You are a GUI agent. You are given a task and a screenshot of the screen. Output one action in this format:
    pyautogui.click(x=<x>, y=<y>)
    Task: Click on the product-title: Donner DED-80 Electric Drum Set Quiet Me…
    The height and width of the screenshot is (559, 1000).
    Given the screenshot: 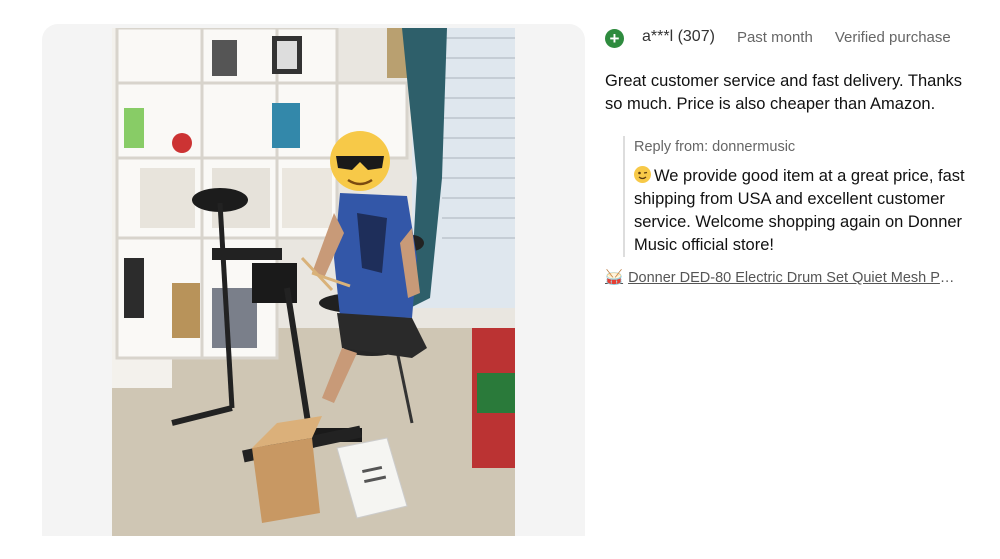 What is the action you would take?
    pyautogui.click(x=794, y=278)
    